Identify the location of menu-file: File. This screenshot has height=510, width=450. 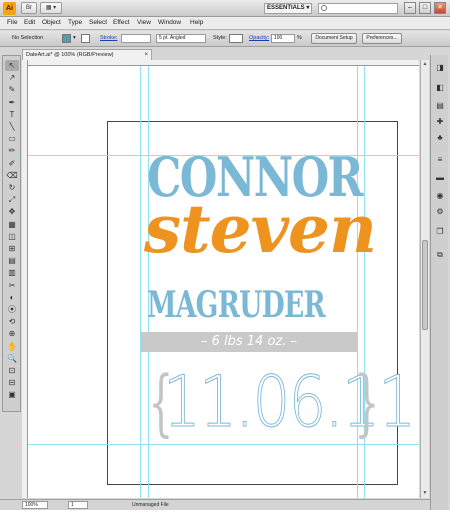
(12, 22).